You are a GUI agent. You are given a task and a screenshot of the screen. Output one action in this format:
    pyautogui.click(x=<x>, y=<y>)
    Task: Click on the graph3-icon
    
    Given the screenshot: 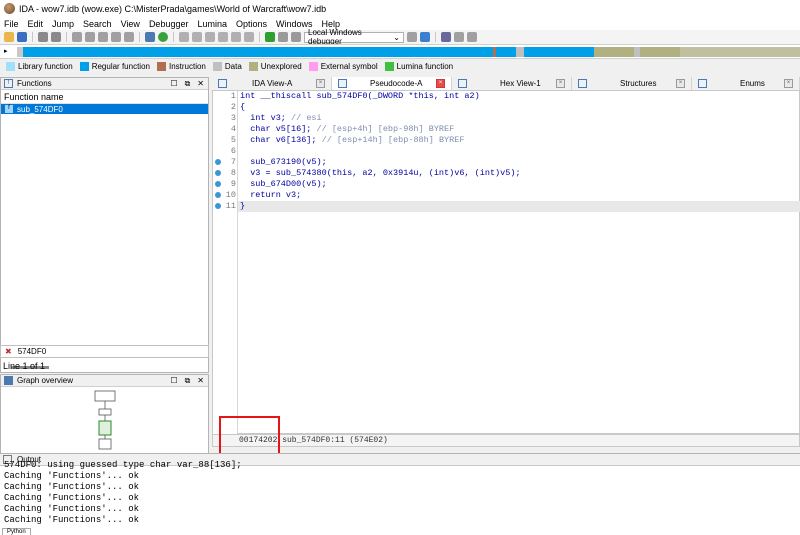 What is the action you would take?
    pyautogui.click(x=210, y=37)
    